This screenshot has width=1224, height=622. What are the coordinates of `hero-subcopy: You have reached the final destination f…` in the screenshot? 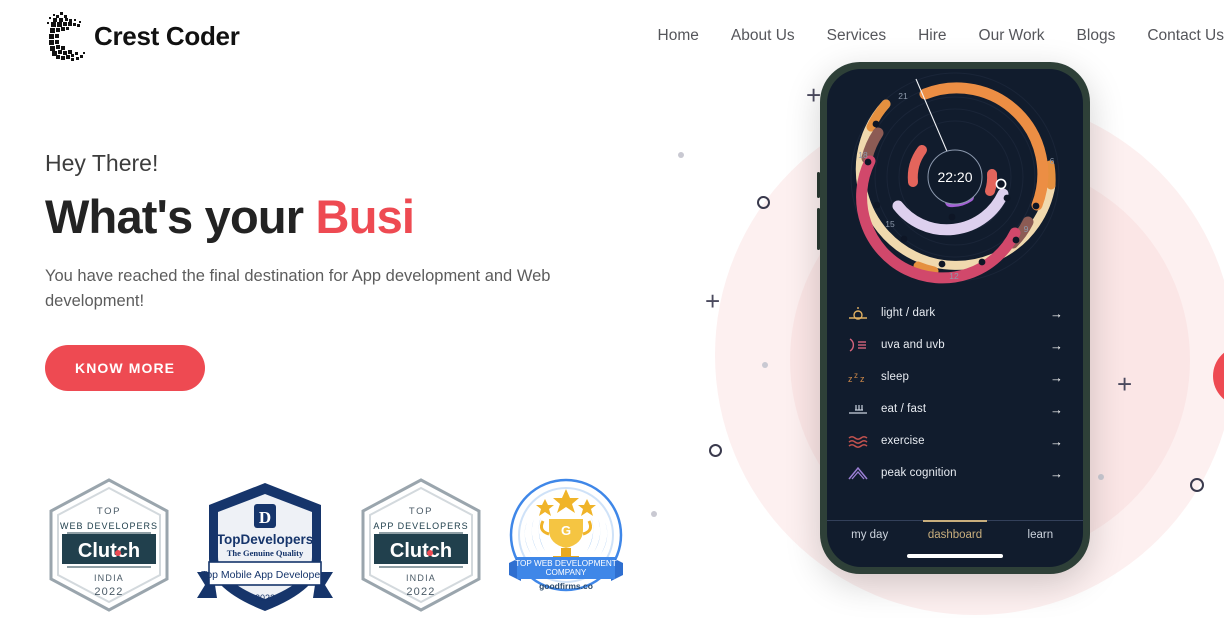 It's located at (298, 288).